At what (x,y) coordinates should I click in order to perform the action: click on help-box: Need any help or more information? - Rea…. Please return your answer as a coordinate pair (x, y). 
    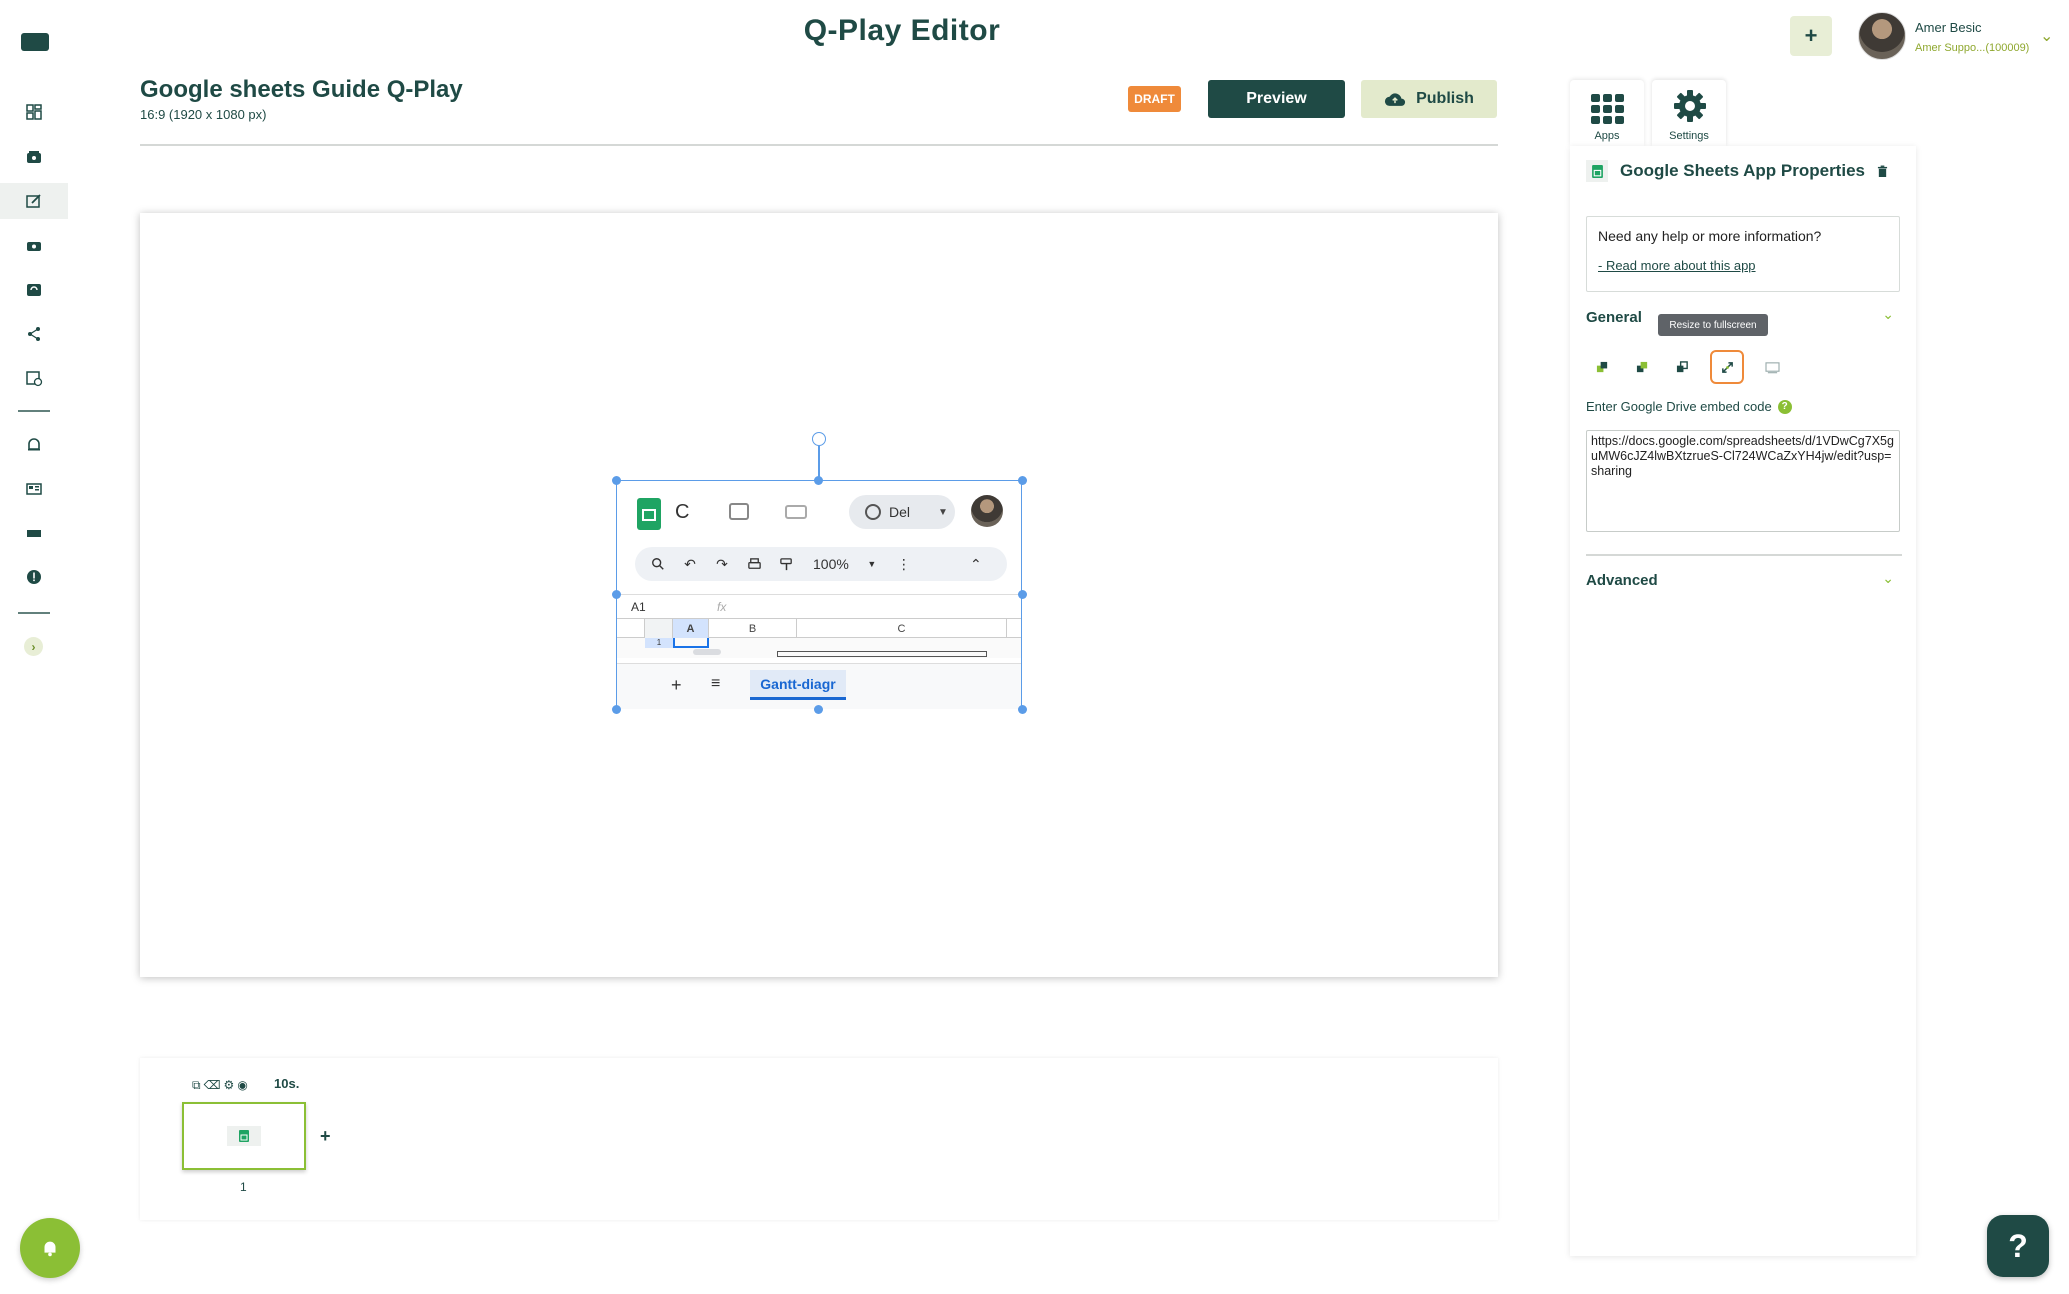
    Looking at the image, I should click on (1743, 254).